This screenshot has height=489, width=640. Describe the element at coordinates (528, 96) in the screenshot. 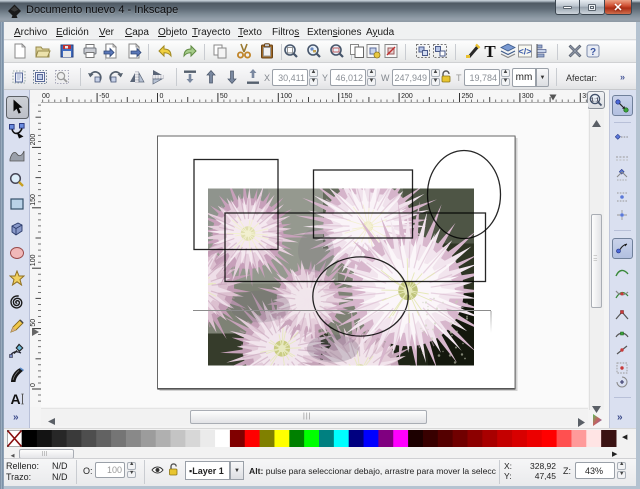

I see `svg-text: 300` at that location.